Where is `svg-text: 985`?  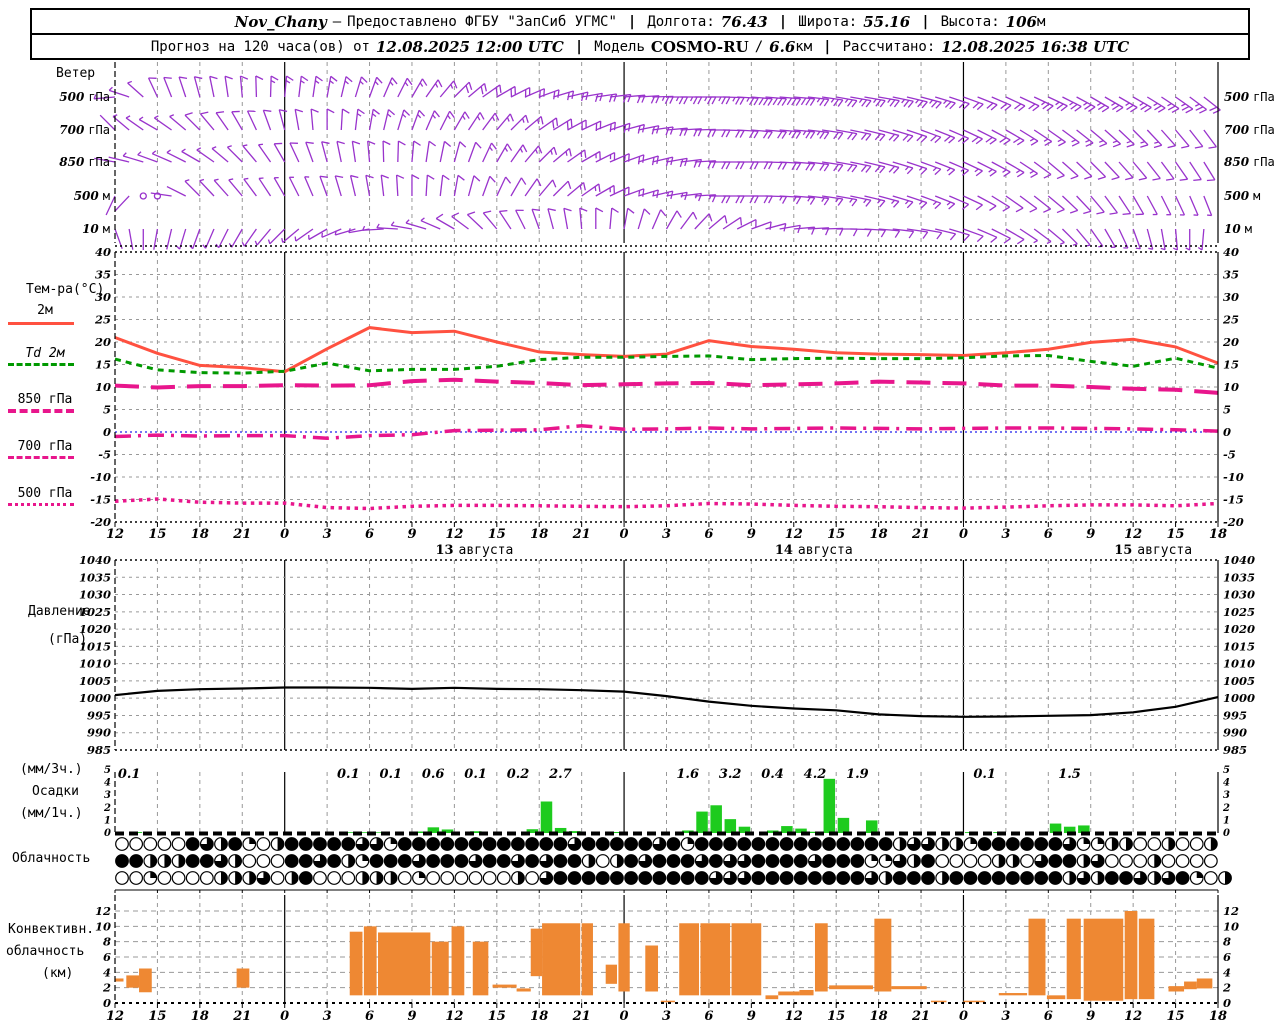
svg-text: 985 is located at coordinates (1235, 750).